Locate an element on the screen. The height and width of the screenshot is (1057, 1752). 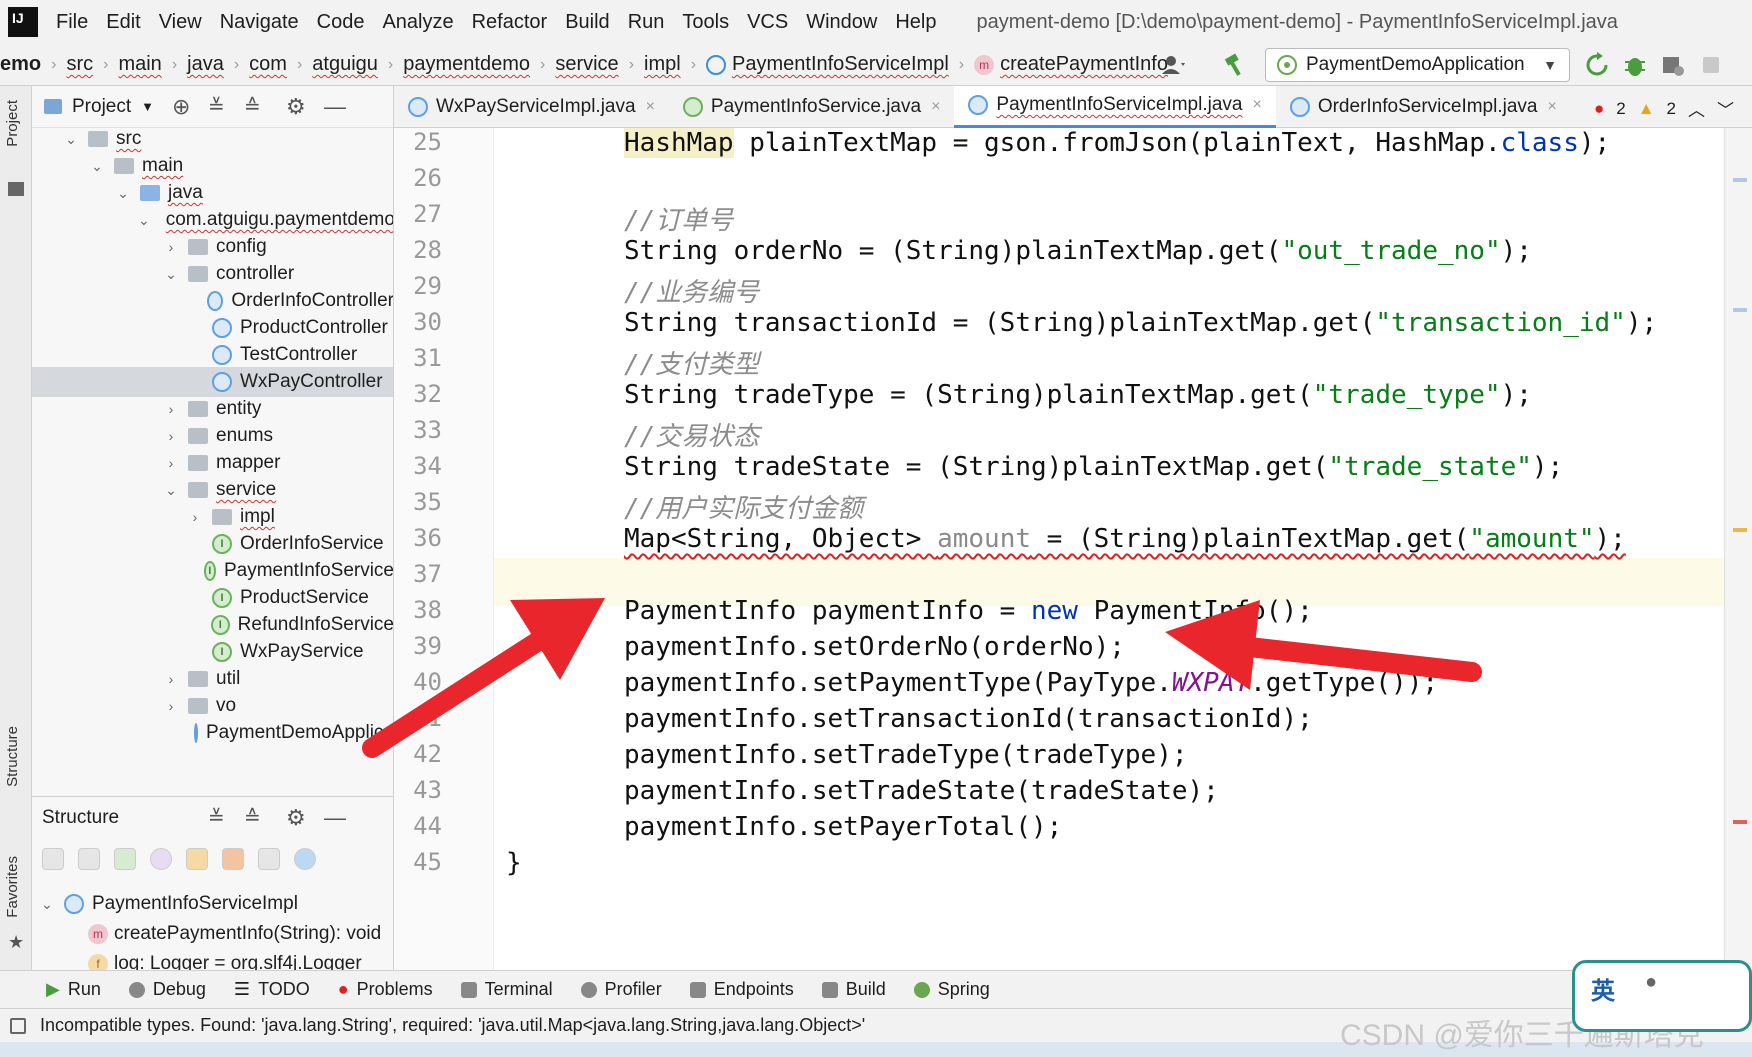
terminal-tool-button: Terminal is located at coordinates (506, 989).